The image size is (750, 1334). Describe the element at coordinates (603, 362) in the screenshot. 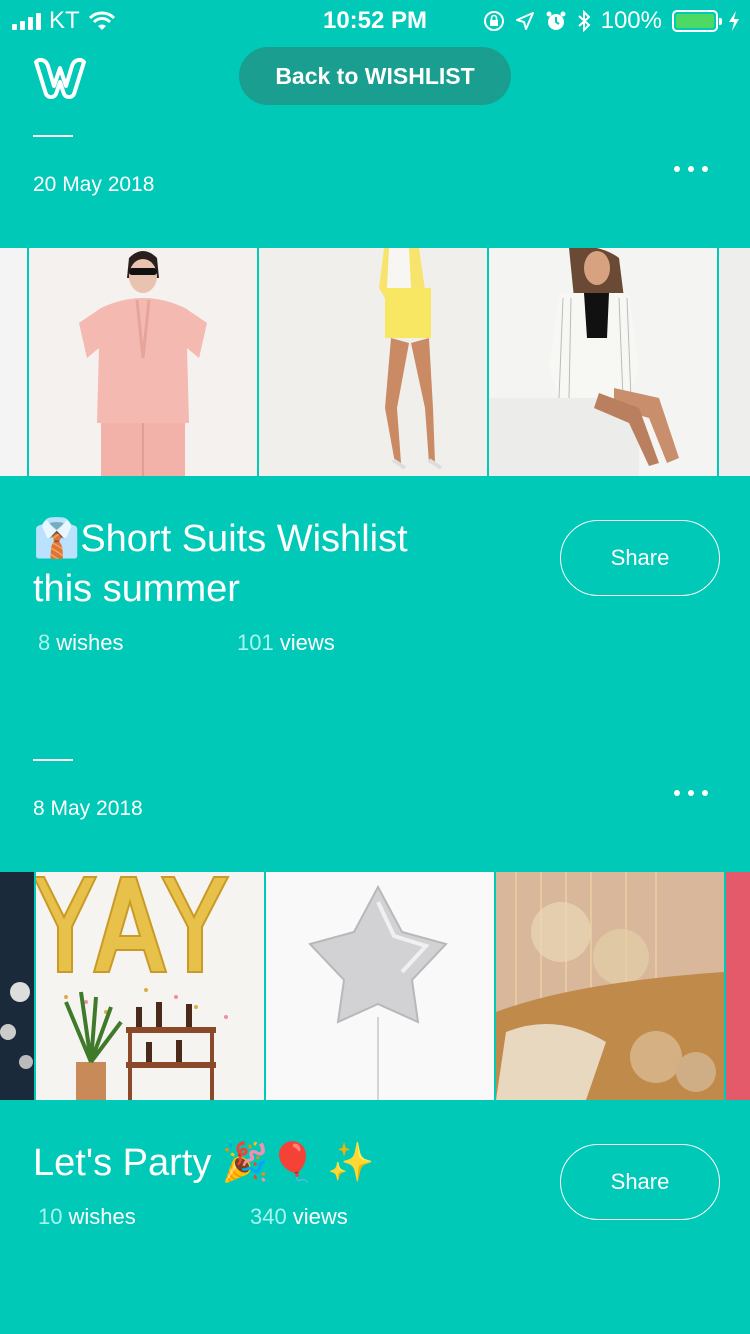

I see `white-striped-short-suit-image` at that location.